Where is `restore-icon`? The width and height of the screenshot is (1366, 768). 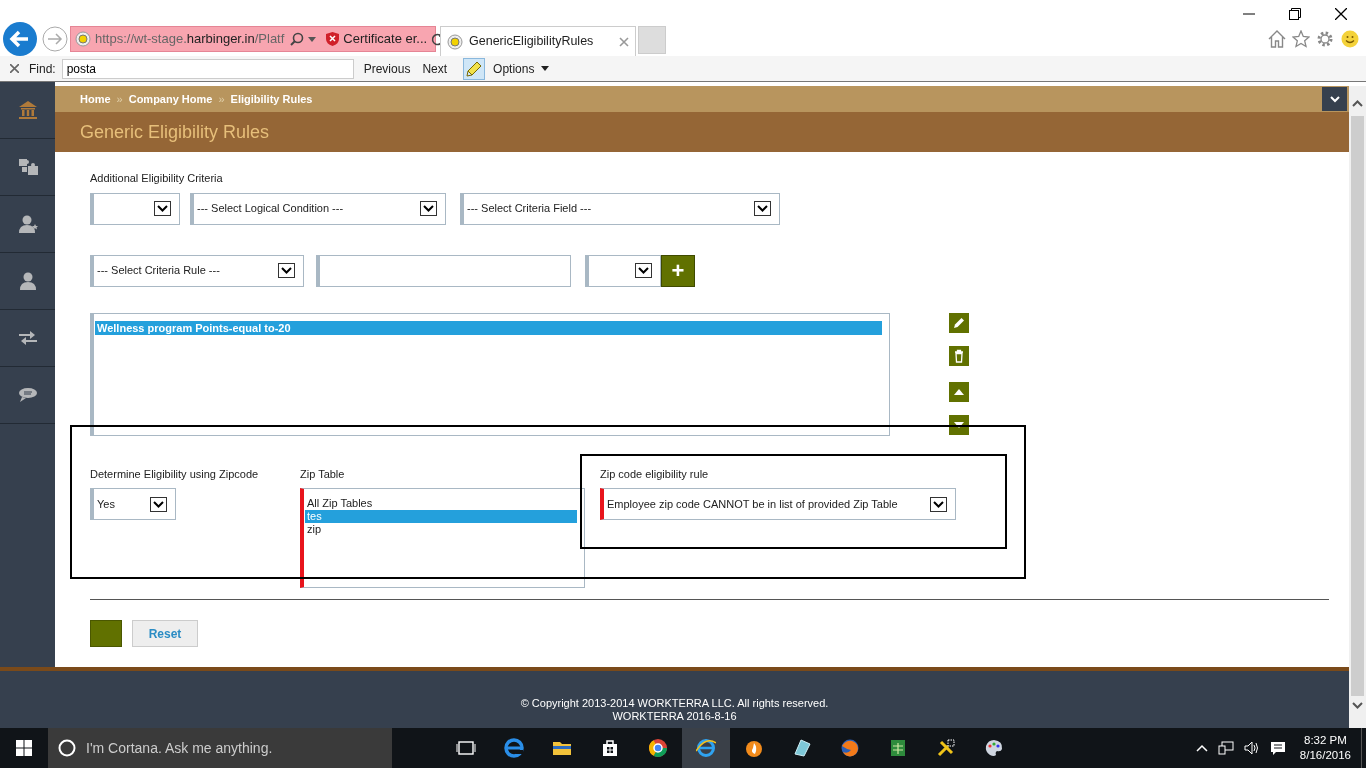
restore-icon is located at coordinates (1295, 14).